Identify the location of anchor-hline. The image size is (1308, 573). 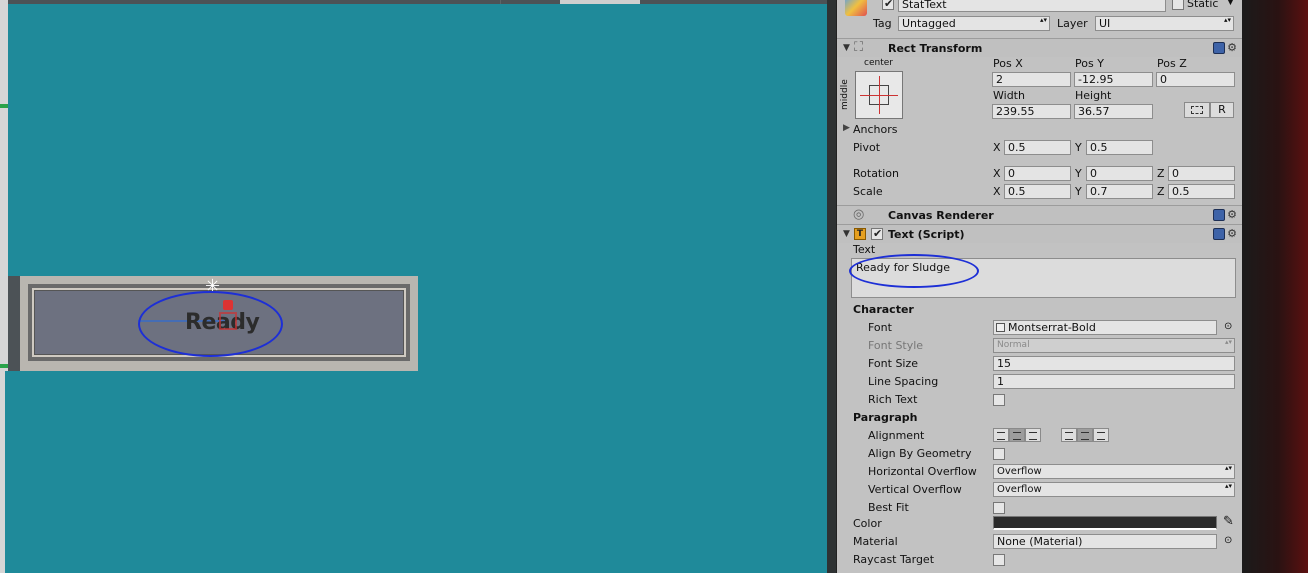
(879, 95).